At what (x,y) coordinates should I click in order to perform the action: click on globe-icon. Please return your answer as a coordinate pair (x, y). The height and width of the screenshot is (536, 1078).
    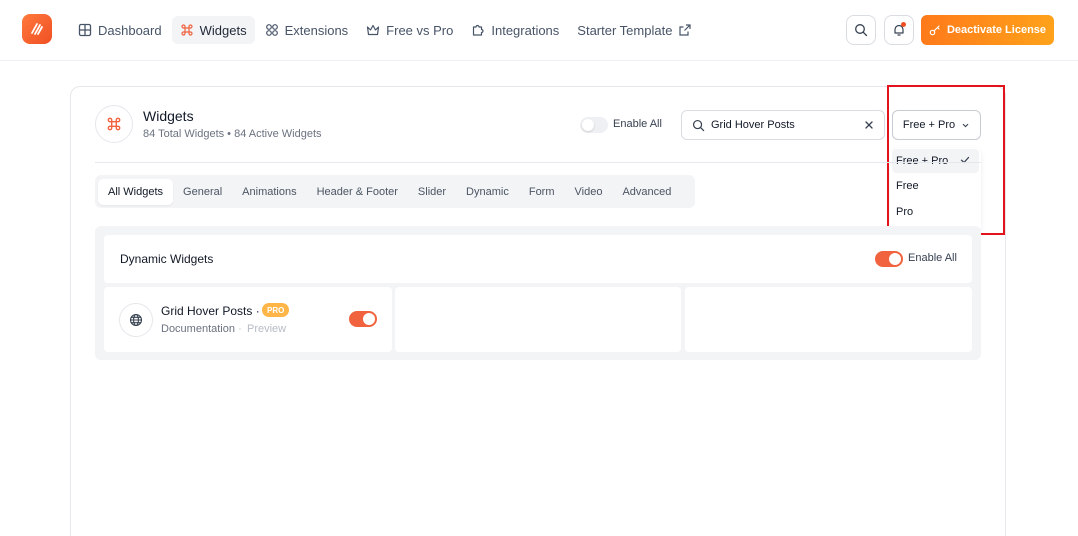
    Looking at the image, I should click on (136, 320).